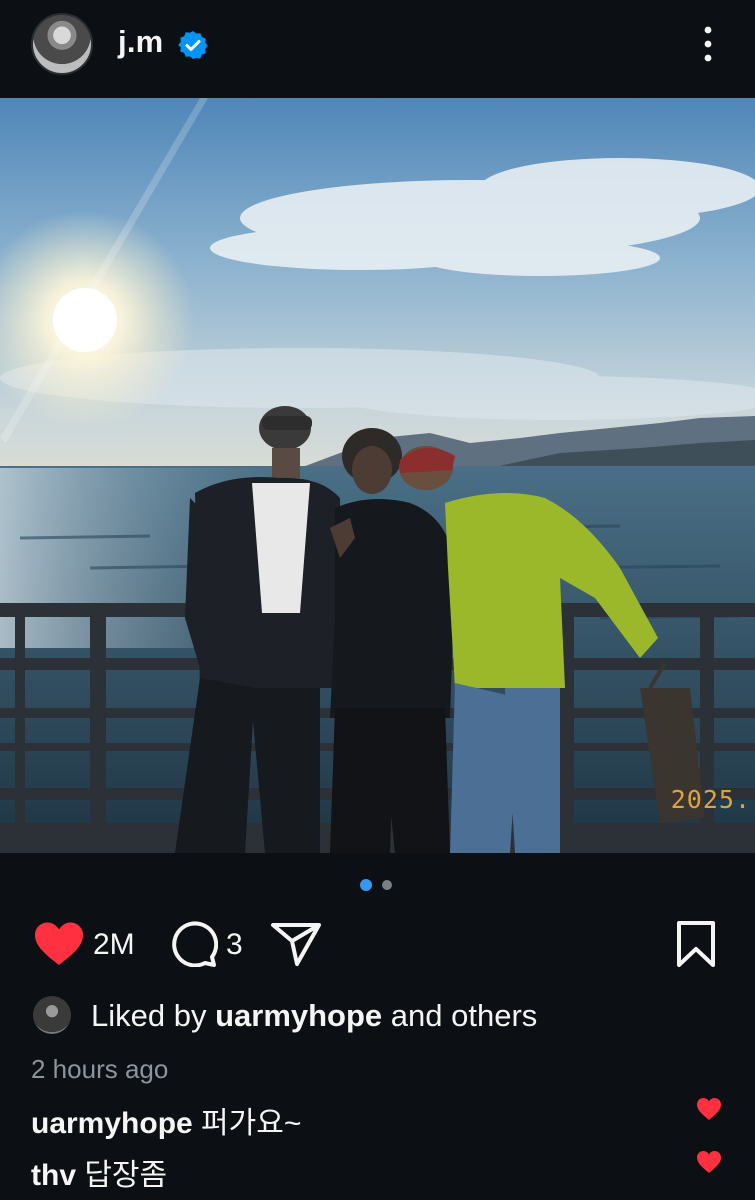 This screenshot has height=1200, width=755. Describe the element at coordinates (62, 44) in the screenshot. I see `profile-avatar` at that location.